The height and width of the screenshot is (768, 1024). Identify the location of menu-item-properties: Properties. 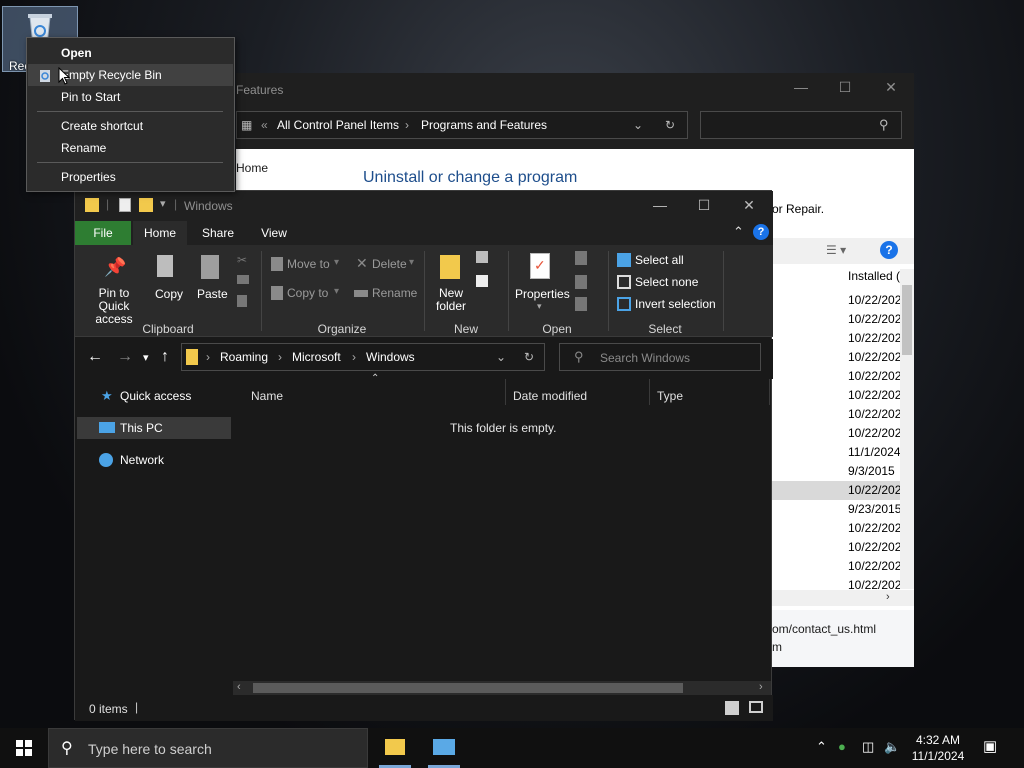
(130, 177).